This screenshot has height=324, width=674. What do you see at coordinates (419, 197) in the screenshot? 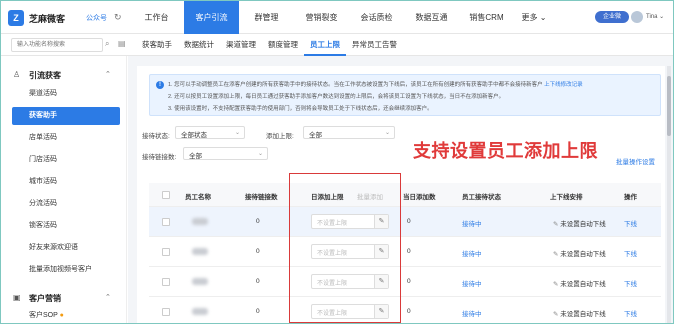
I see `header-today-added: 当日添加数` at bounding box center [419, 197].